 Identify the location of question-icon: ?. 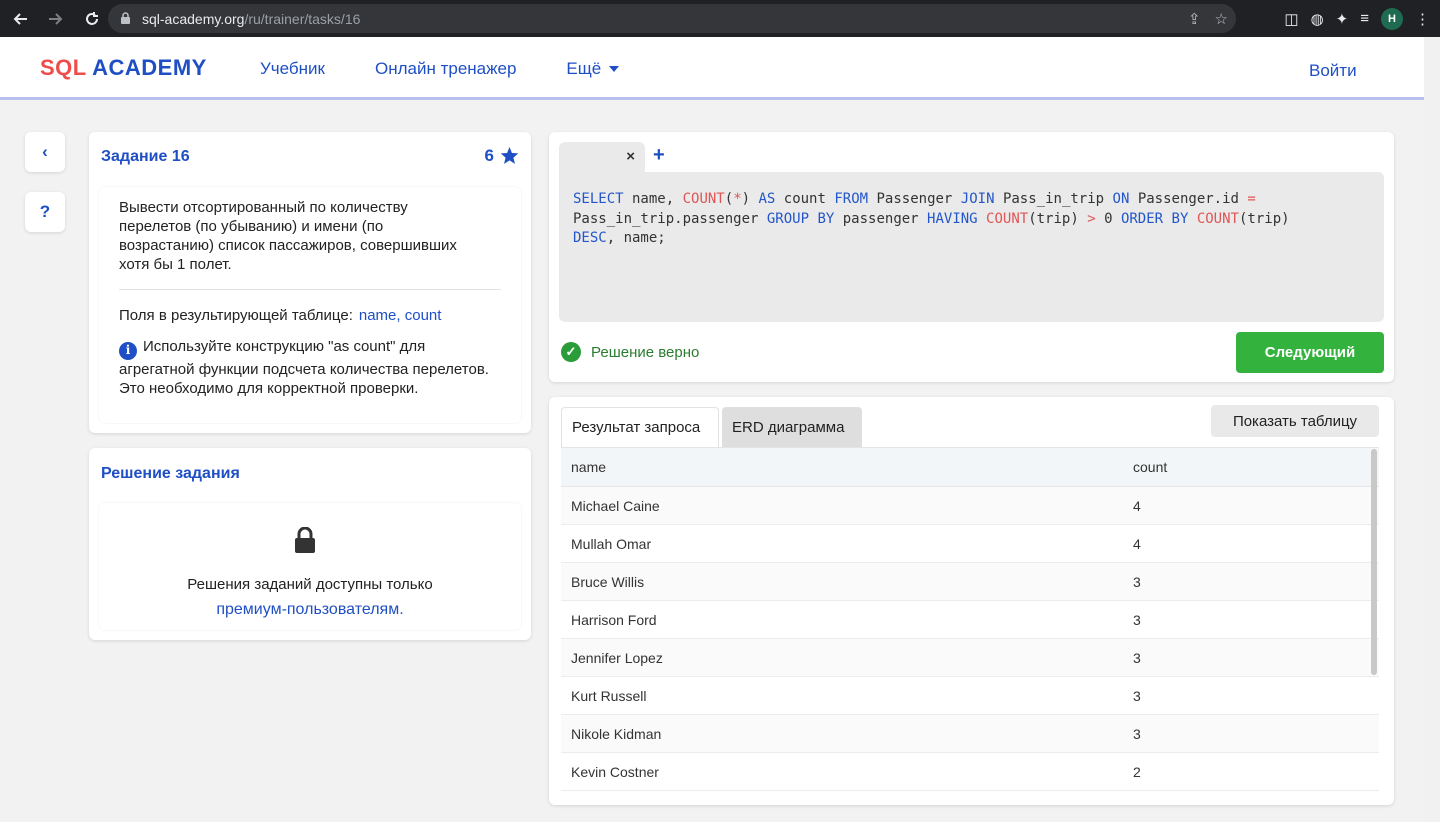
(45, 211).